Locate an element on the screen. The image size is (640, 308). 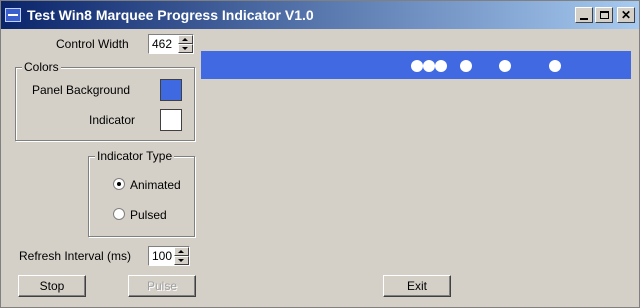
animated-radio is located at coordinates (119, 184).